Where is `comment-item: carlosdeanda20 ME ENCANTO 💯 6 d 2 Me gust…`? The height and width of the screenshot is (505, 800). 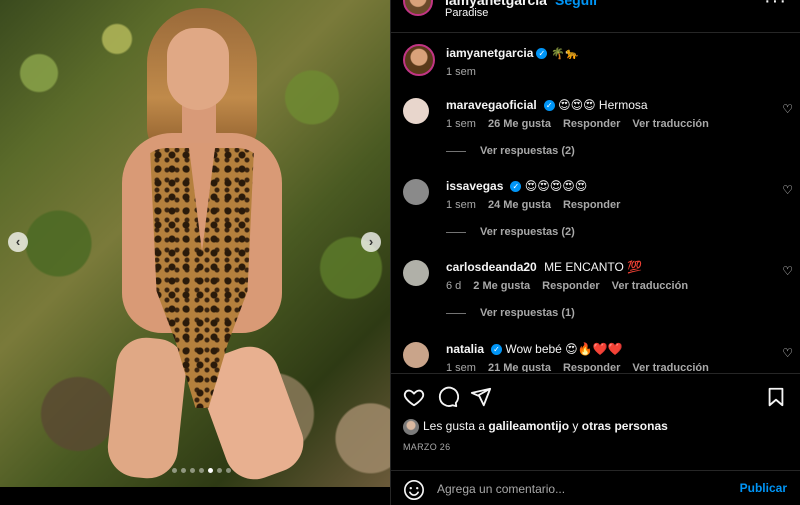
comment-item: carlosdeanda20 ME ENCANTO 💯 6 d 2 Me gust… is located at coordinates (598, 300).